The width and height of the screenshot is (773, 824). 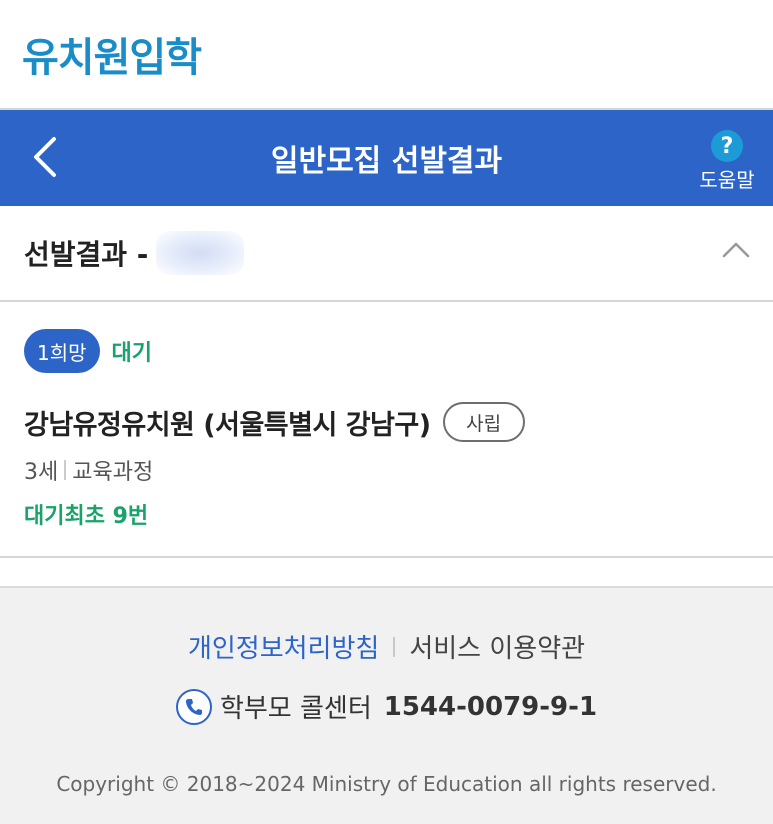 I want to click on app-header: 유치원입학, so click(x=386, y=55).